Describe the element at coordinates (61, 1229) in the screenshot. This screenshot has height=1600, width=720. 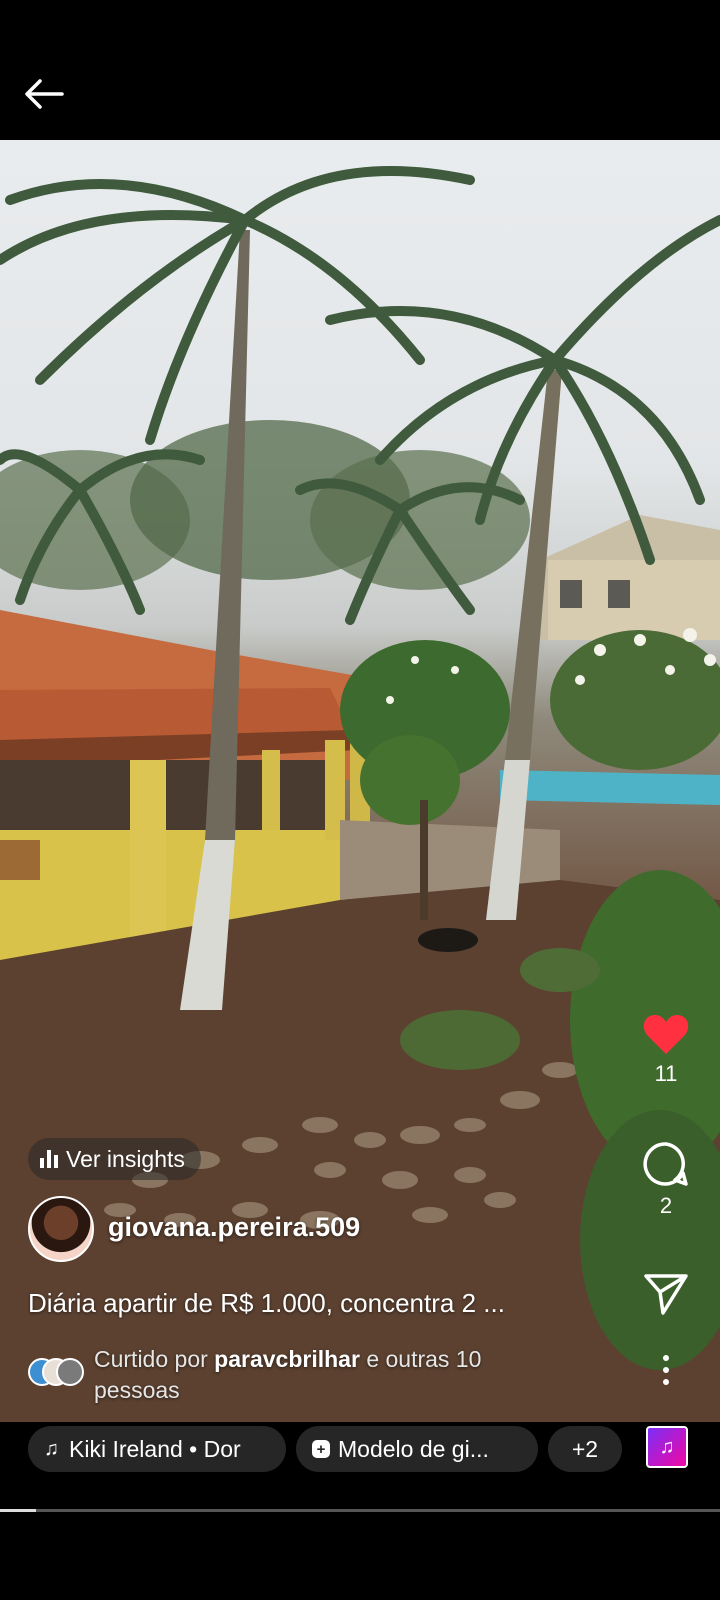
I see `avatar` at that location.